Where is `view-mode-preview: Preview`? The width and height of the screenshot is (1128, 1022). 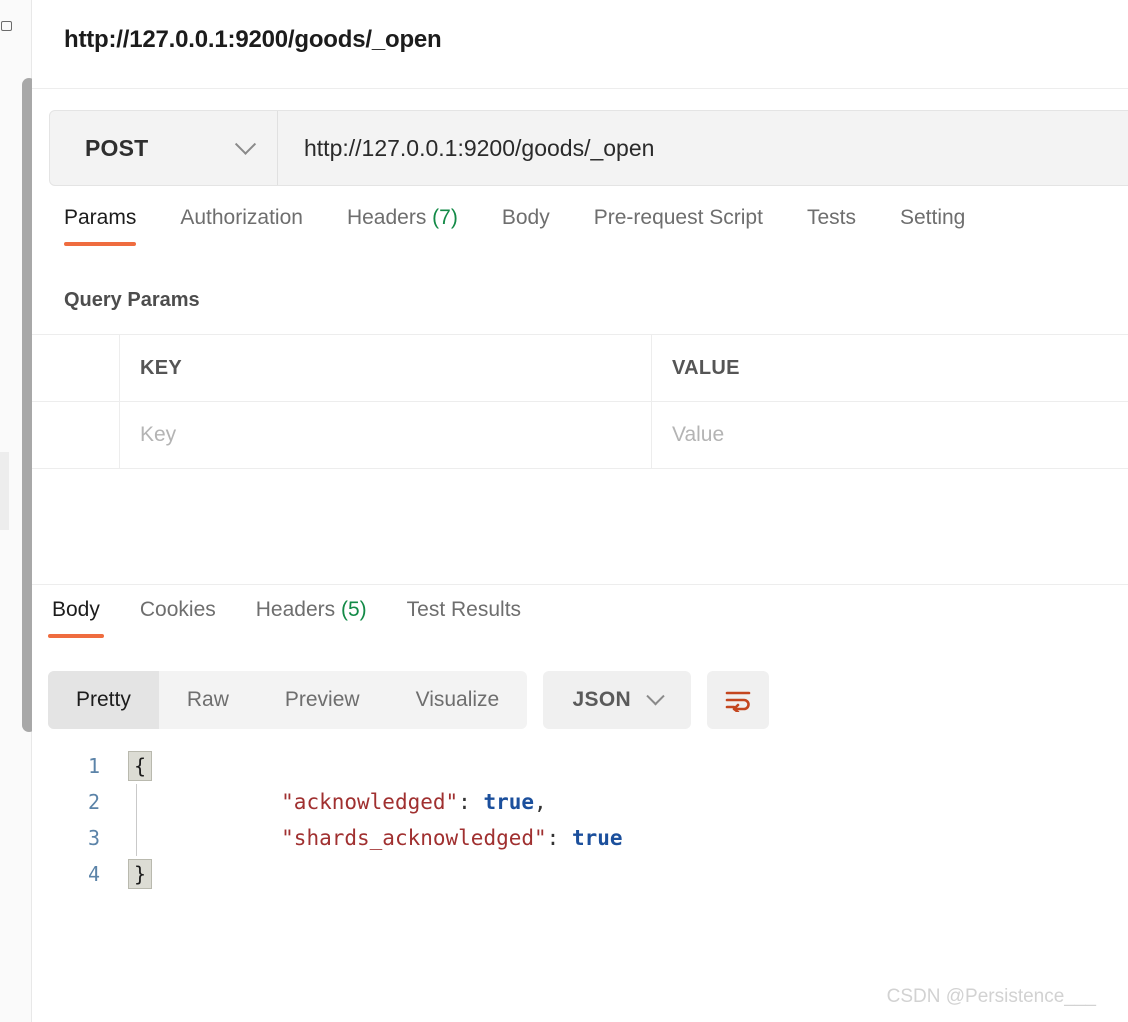 view-mode-preview: Preview is located at coordinates (322, 700).